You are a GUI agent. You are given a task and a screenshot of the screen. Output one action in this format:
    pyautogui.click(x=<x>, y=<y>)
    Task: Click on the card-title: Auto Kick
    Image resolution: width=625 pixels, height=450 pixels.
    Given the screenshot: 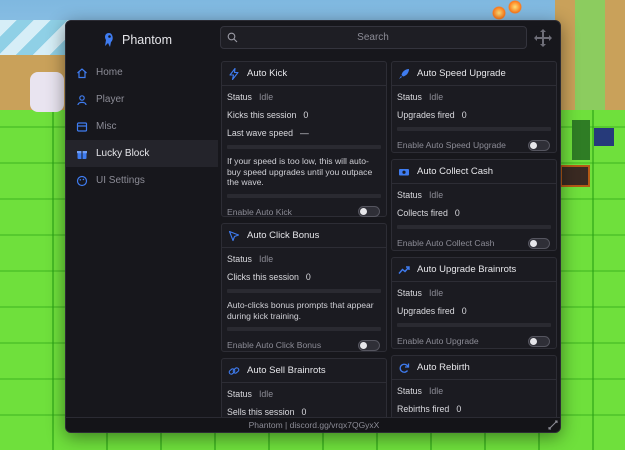 What is the action you would take?
    pyautogui.click(x=267, y=73)
    